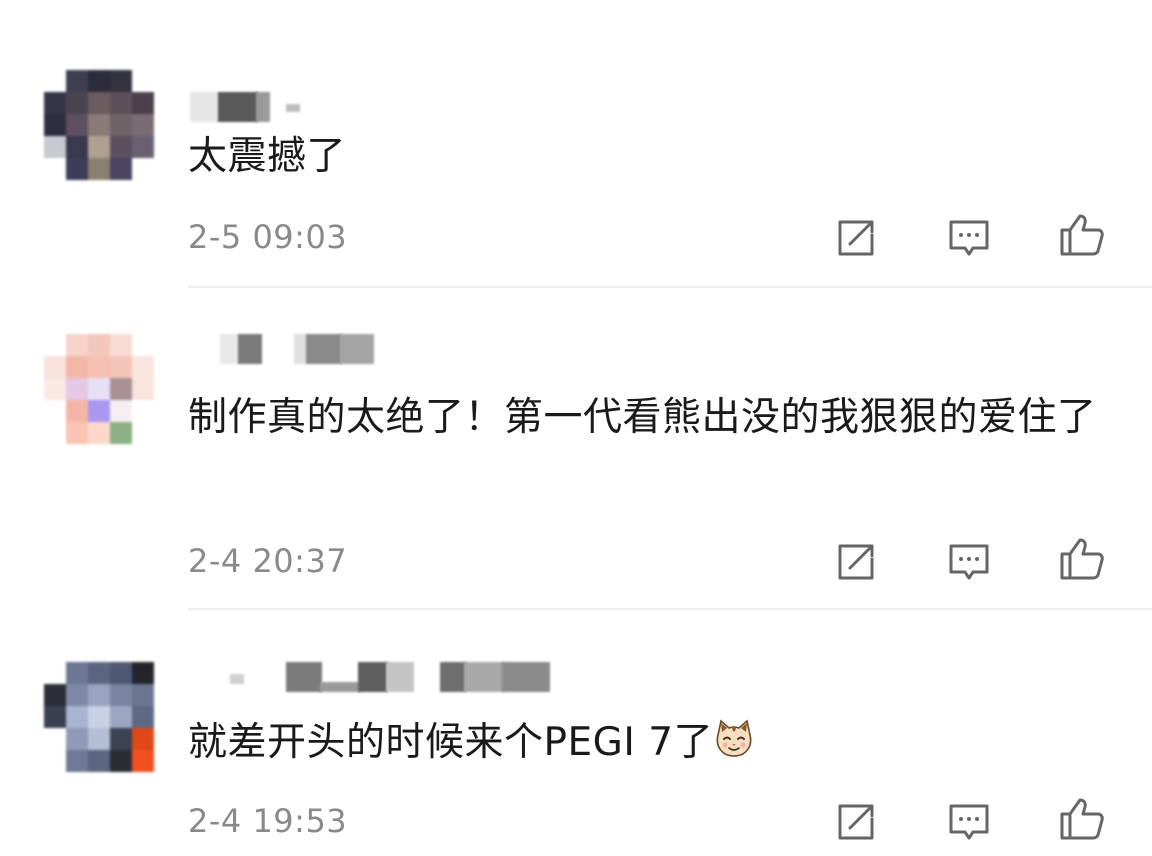  I want to click on comment-text: 就差开头的时候来个PEGI 7了, so click(653, 743).